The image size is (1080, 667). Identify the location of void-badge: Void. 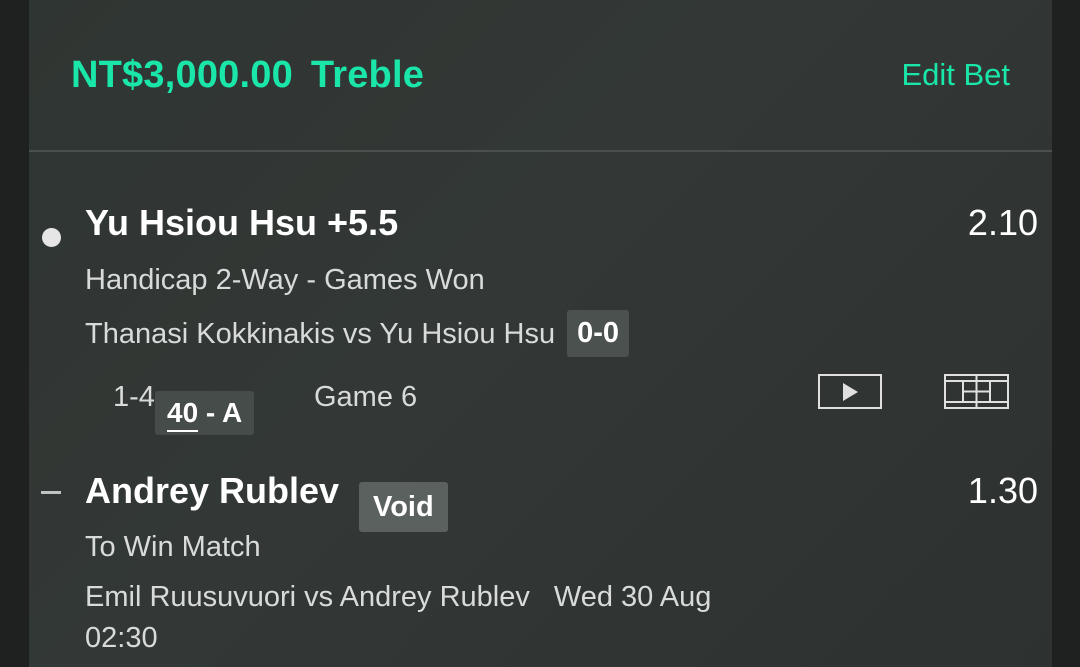
(403, 507).